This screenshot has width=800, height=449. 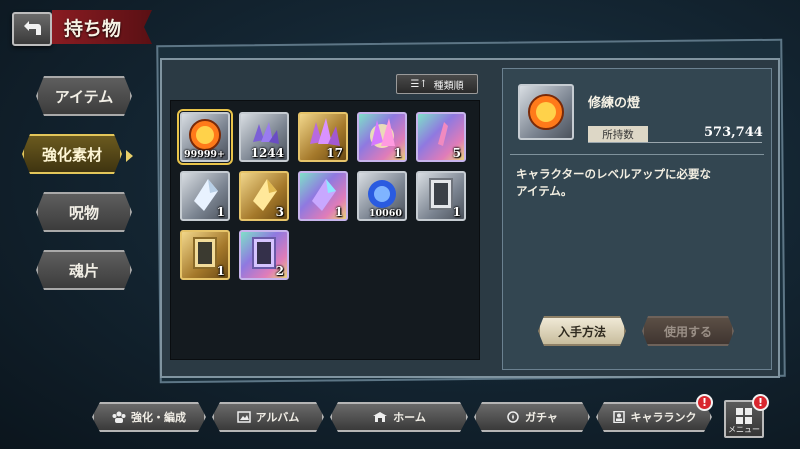 What do you see at coordinates (641, 183) in the screenshot?
I see `item-description: キャラクターのレベルアップに必要な アイテム。` at bounding box center [641, 183].